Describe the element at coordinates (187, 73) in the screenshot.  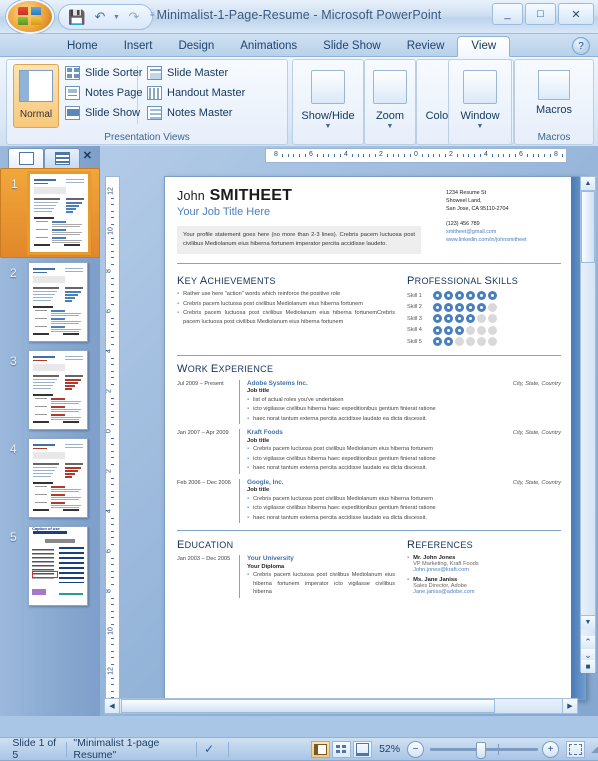
I see `ribbon-button-slide-master: Slide Master` at that location.